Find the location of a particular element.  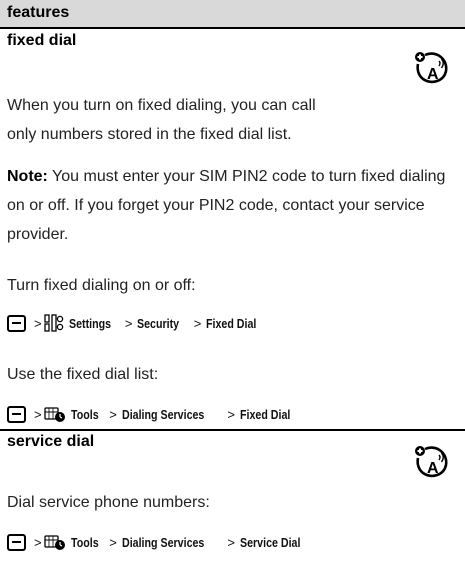

fixed-dial-step1: Turn fixed dialing on or off: is located at coordinates (101, 285).